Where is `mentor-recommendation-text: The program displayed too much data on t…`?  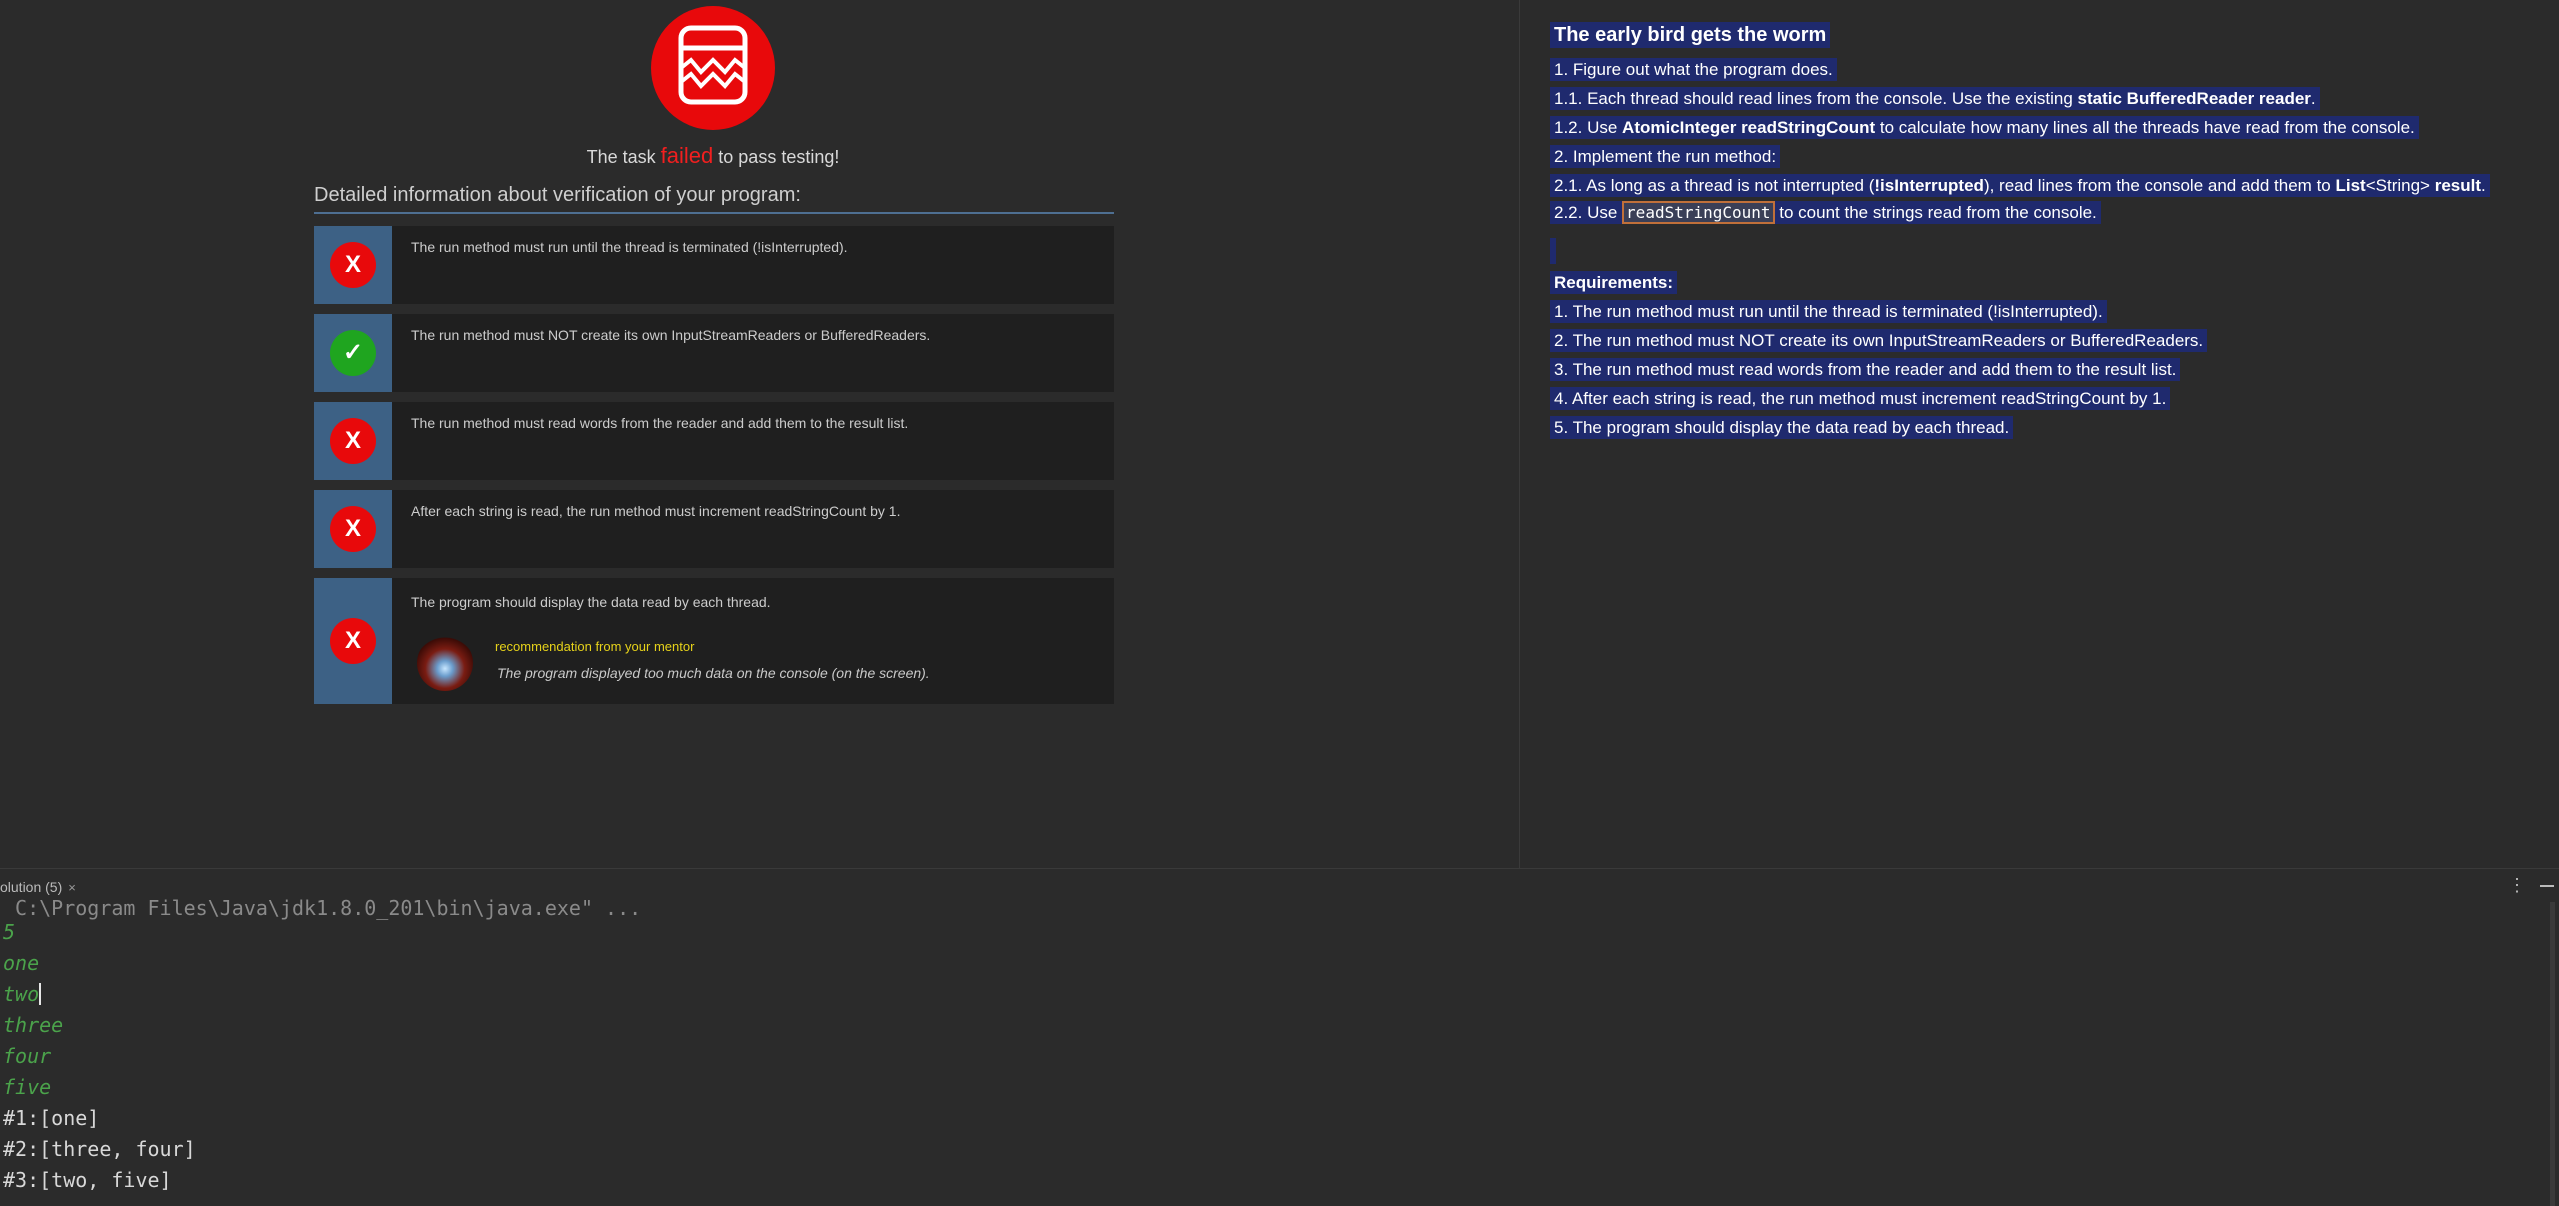
mentor-recommendation-text: The program displayed too much data on t… is located at coordinates (713, 673).